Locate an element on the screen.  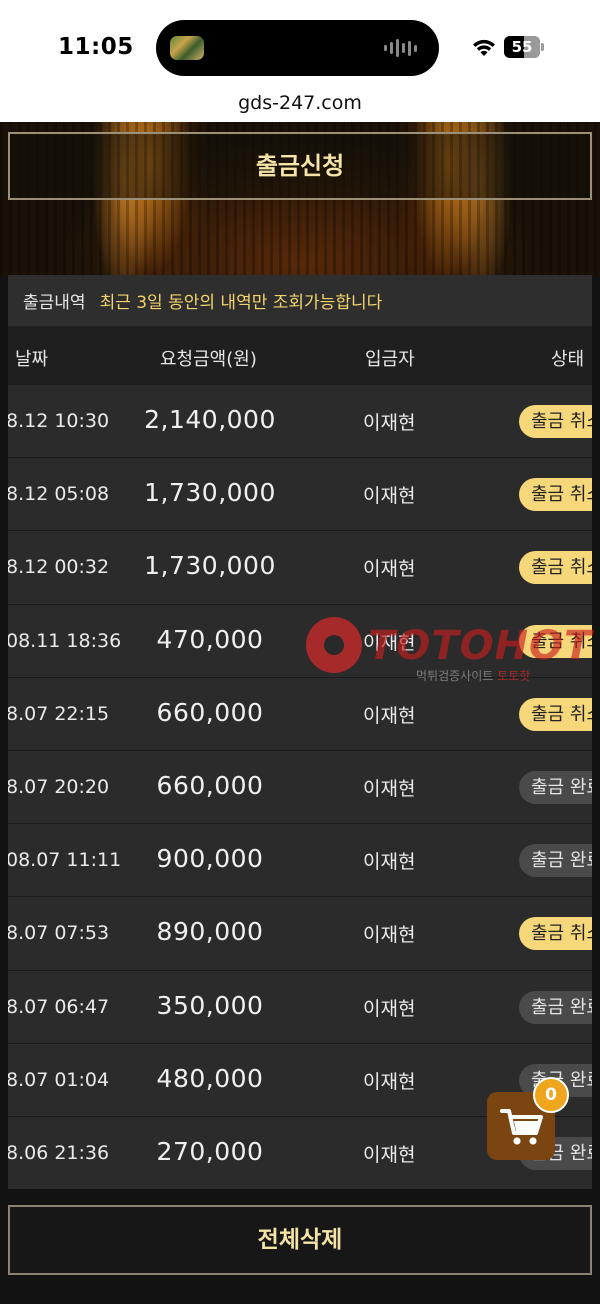
table-row: 8.07 07:53890,000이재현출금 취소 is located at coordinates (300, 934).